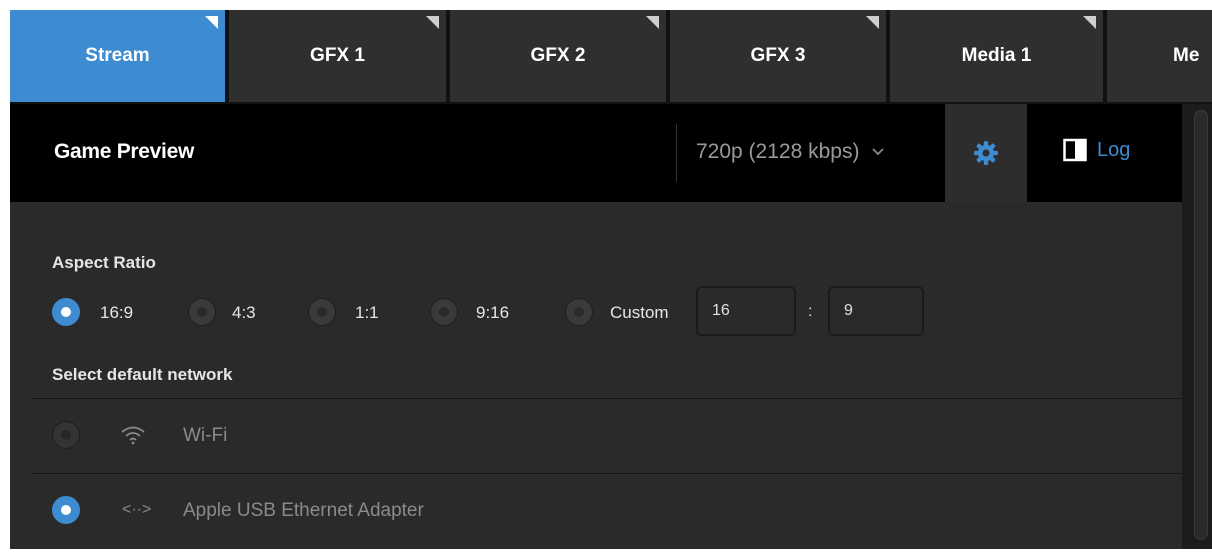 The width and height of the screenshot is (1212, 552). I want to click on radio-custom, so click(579, 312).